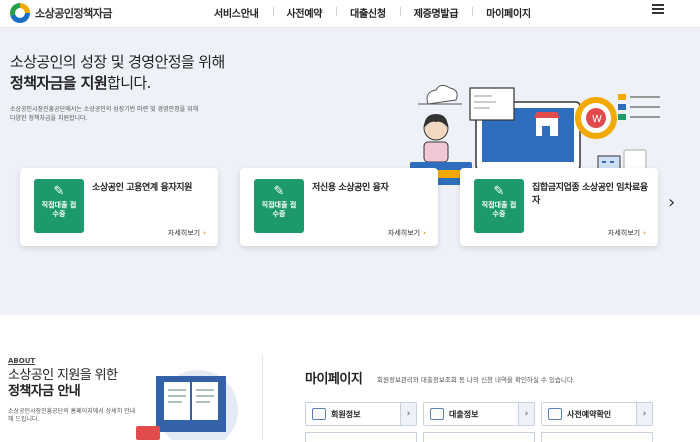 This screenshot has width=700, height=442. I want to click on svg-text: W, so click(597, 119).